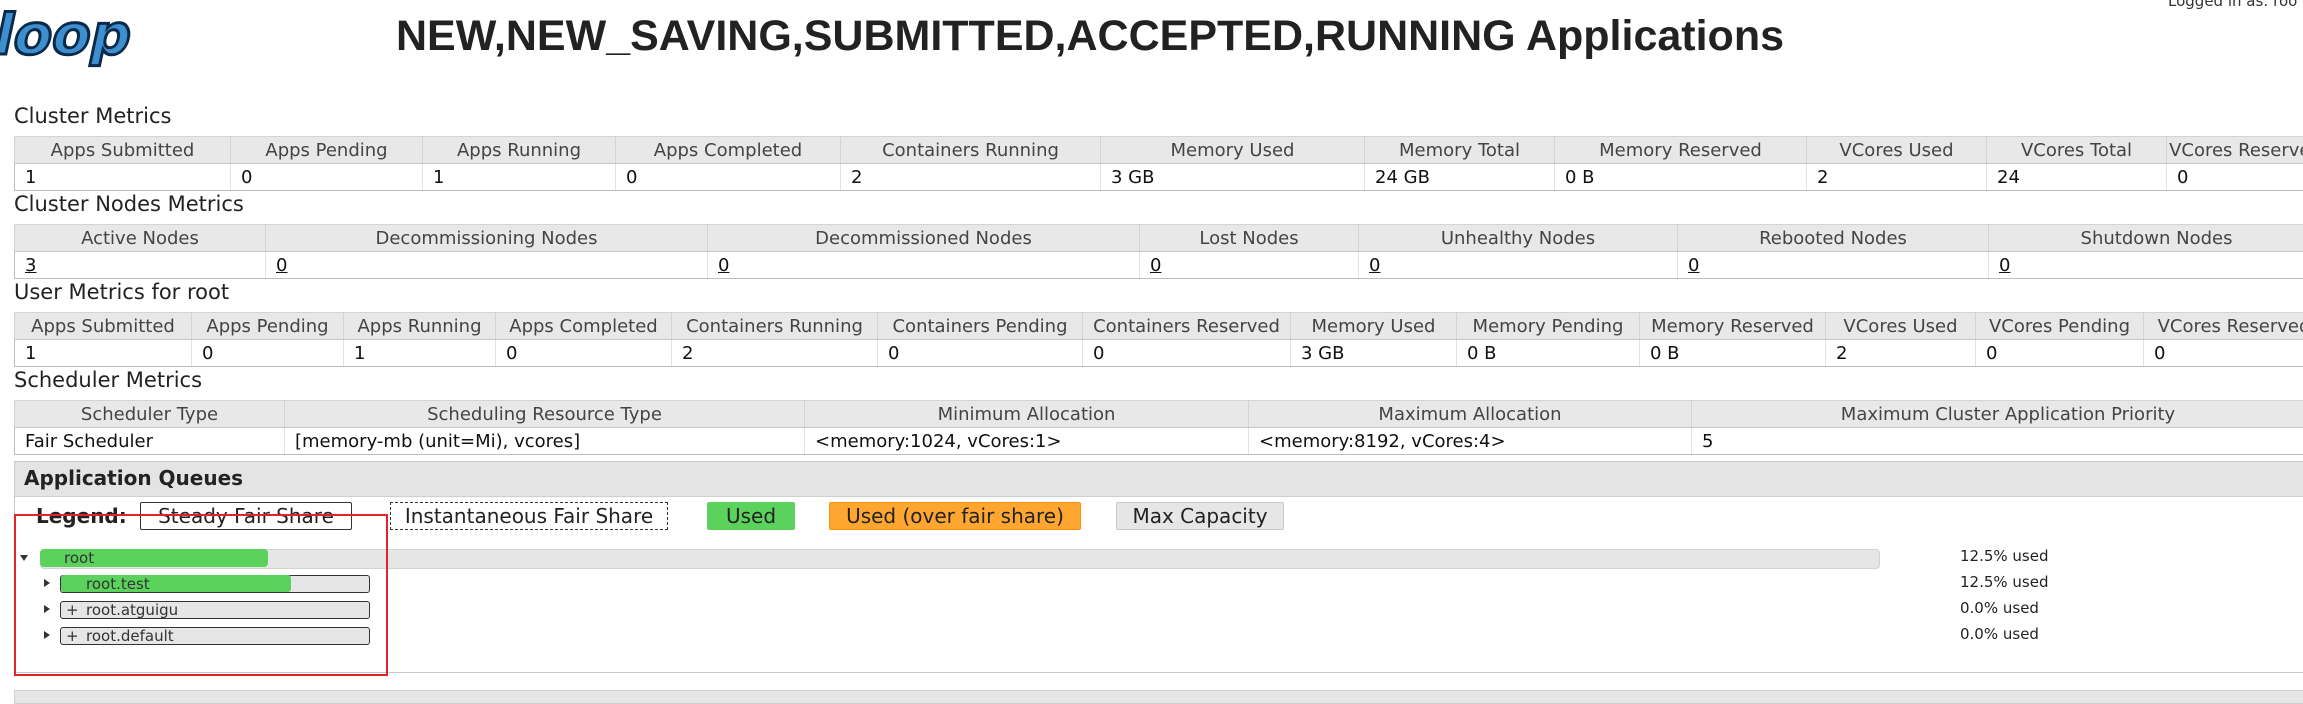 This screenshot has height=704, width=2303. Describe the element at coordinates (2060, 326) in the screenshot. I see `col-vcores-pending: VCores Pending` at that location.